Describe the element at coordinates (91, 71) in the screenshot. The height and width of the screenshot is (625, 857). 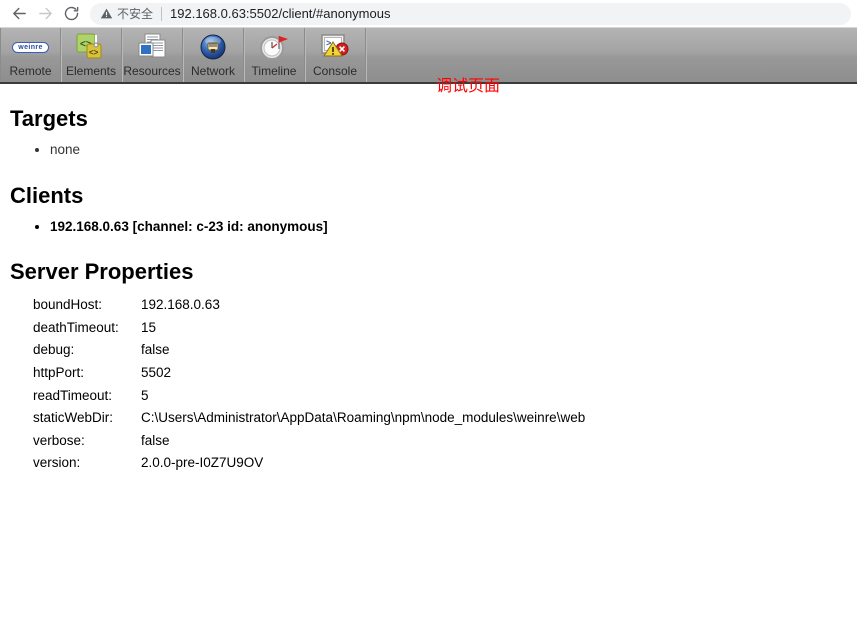
I see `tab-elements-label: Elements` at that location.